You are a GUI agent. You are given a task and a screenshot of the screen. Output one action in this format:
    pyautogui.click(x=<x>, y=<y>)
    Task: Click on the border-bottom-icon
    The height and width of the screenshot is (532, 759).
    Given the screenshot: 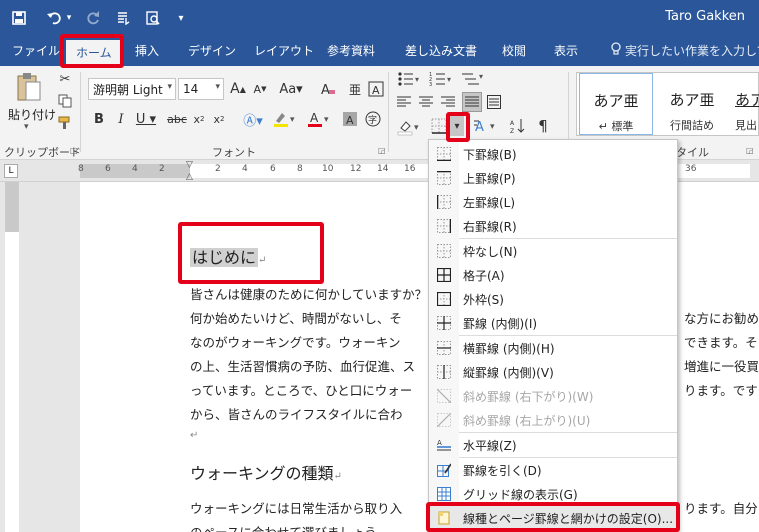 What is the action you would take?
    pyautogui.click(x=444, y=154)
    